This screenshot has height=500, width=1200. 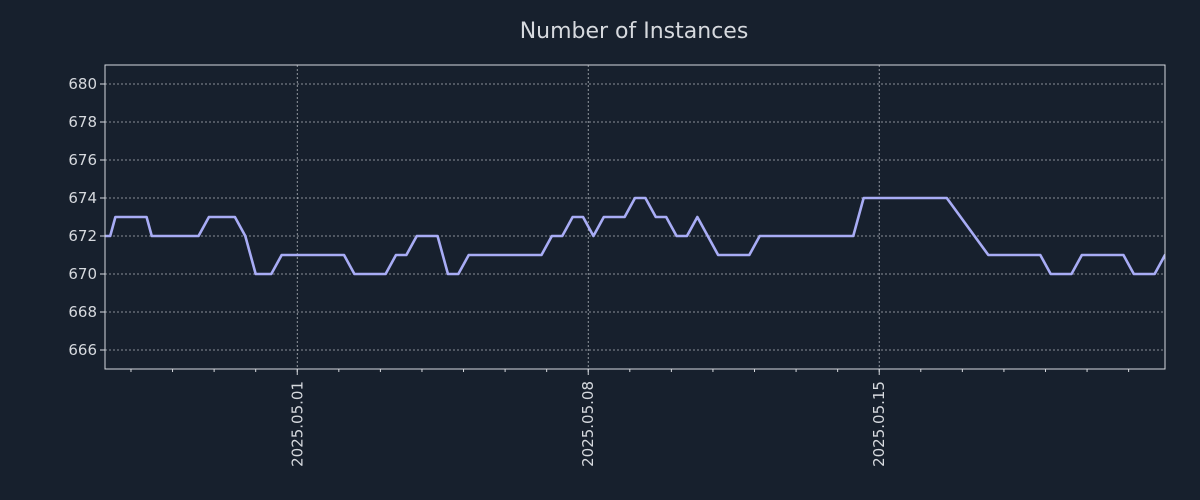 What do you see at coordinates (82, 236) in the screenshot?
I see `y-tick-label: 672` at bounding box center [82, 236].